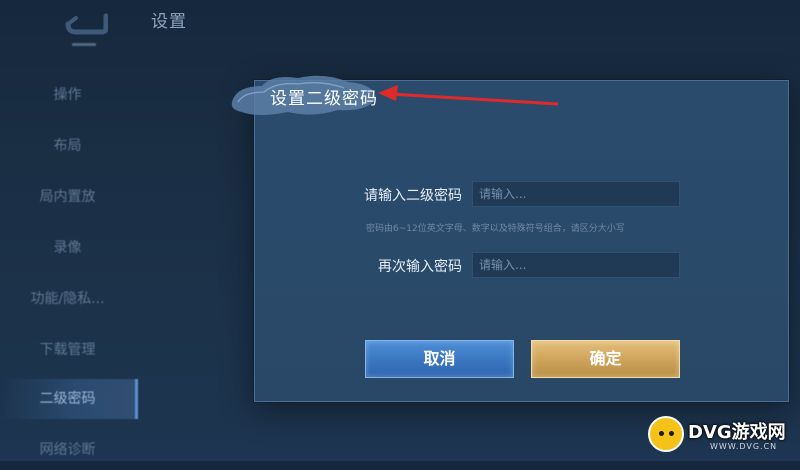  I want to click on page-title: 设置, so click(169, 22).